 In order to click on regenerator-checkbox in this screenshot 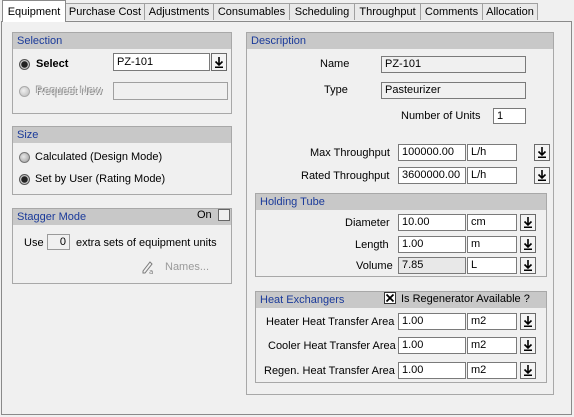, I will do `click(390, 298)`.